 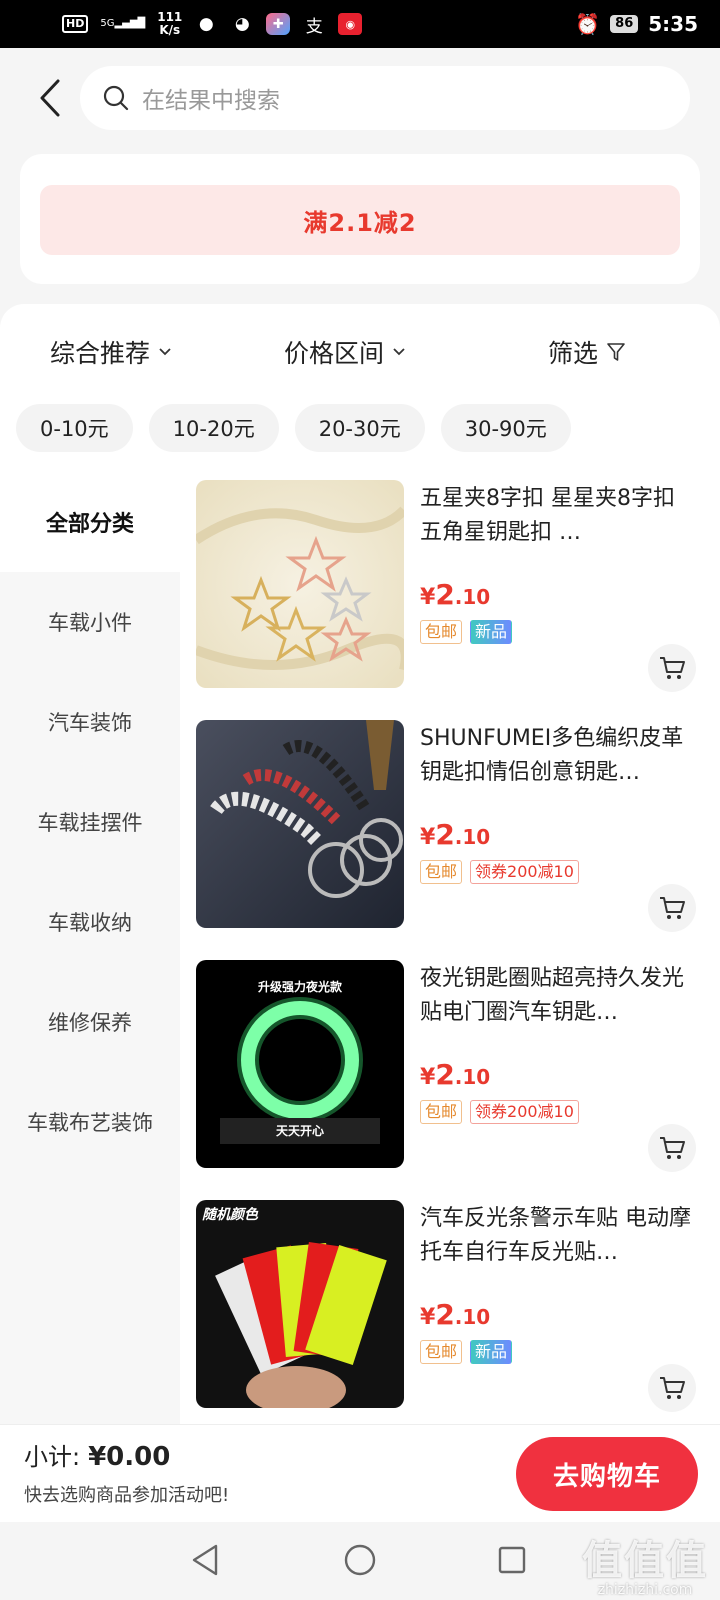 I want to click on sidebar-item-small-items: 车载小件, so click(x=90, y=622).